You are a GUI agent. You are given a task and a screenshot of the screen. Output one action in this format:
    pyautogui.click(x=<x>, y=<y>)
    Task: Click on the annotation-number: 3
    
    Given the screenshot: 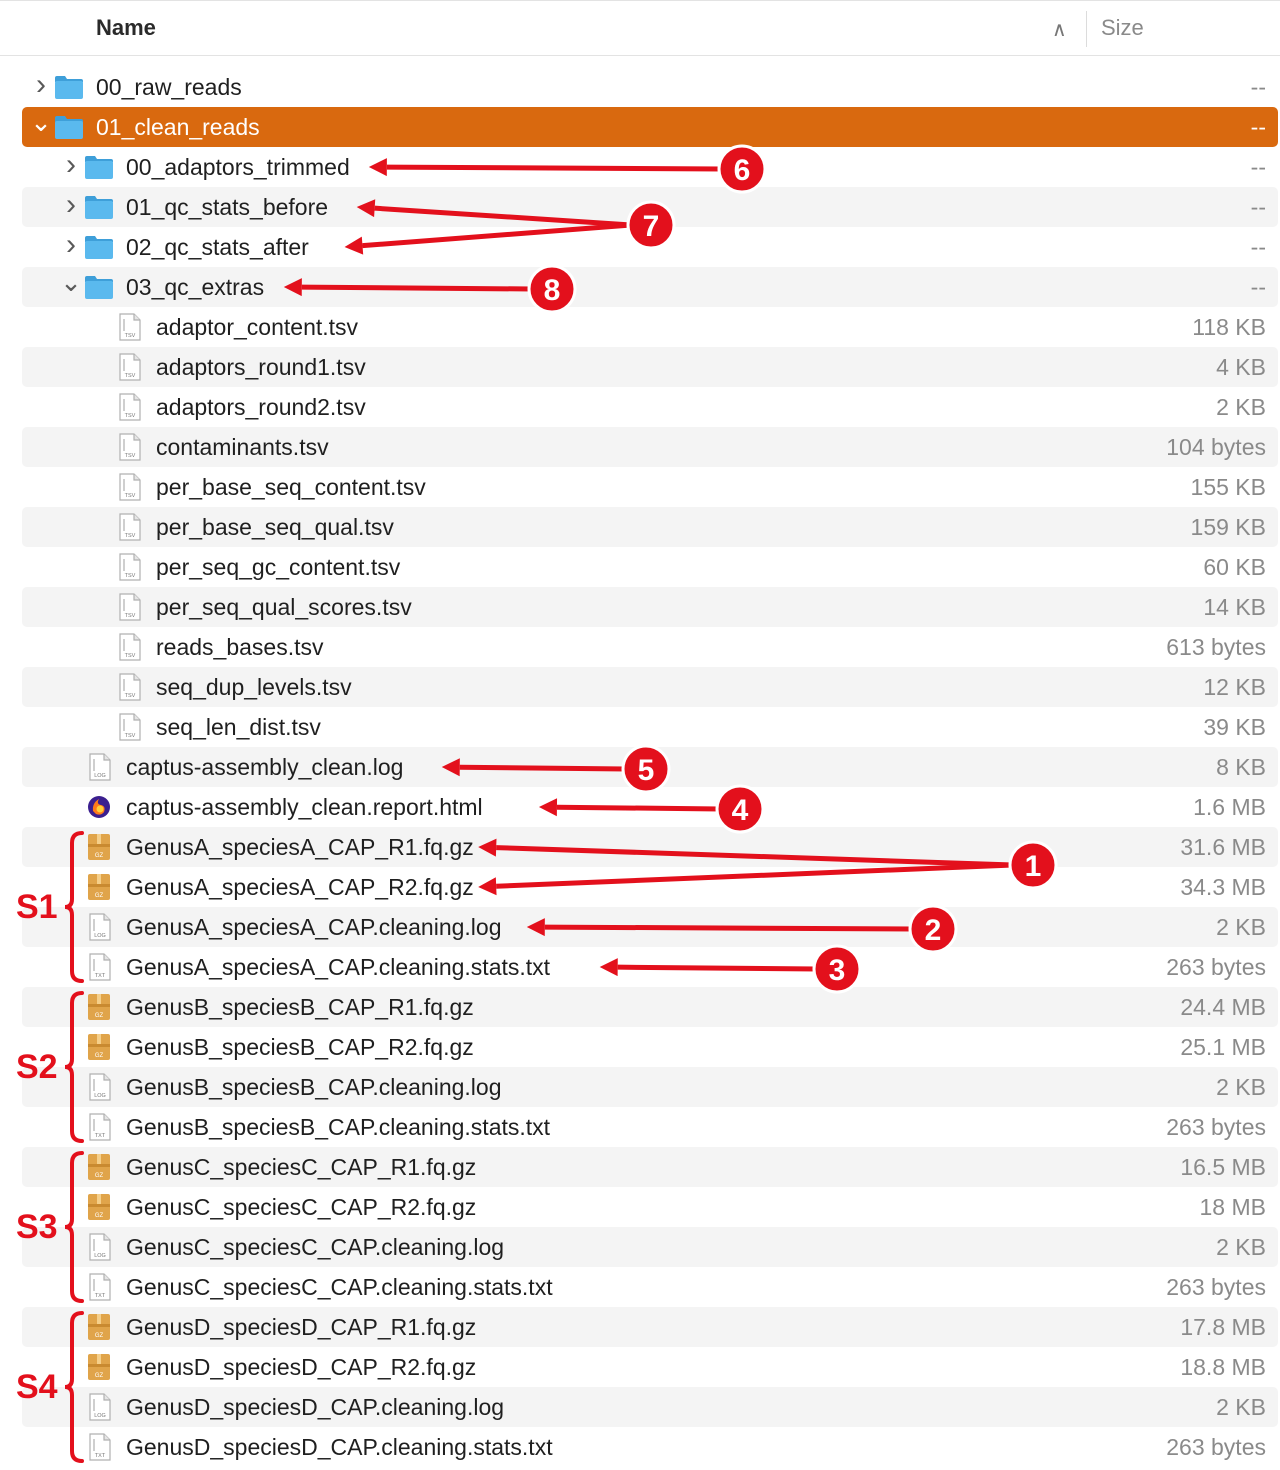 What is the action you would take?
    pyautogui.click(x=837, y=970)
    